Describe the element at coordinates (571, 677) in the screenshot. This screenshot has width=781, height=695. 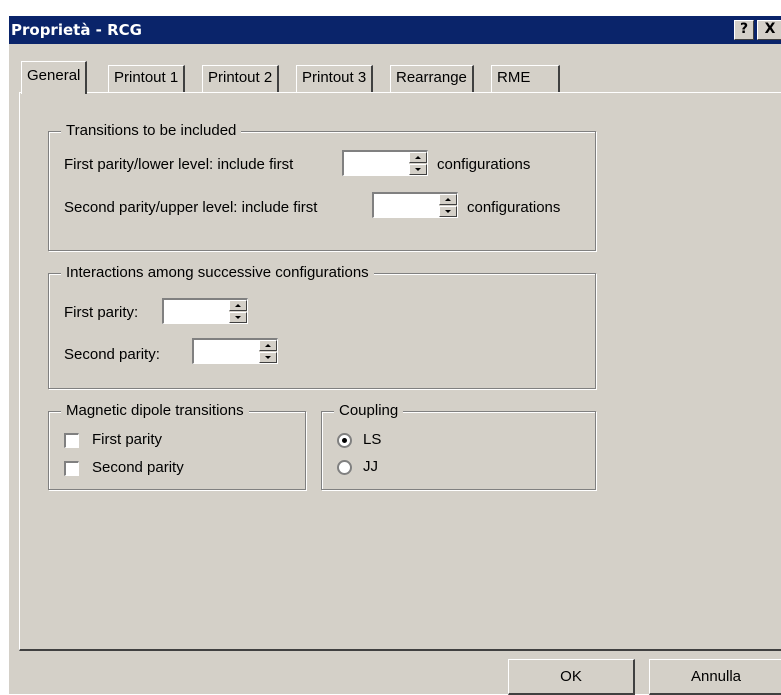
I see `ok-button: OK` at that location.